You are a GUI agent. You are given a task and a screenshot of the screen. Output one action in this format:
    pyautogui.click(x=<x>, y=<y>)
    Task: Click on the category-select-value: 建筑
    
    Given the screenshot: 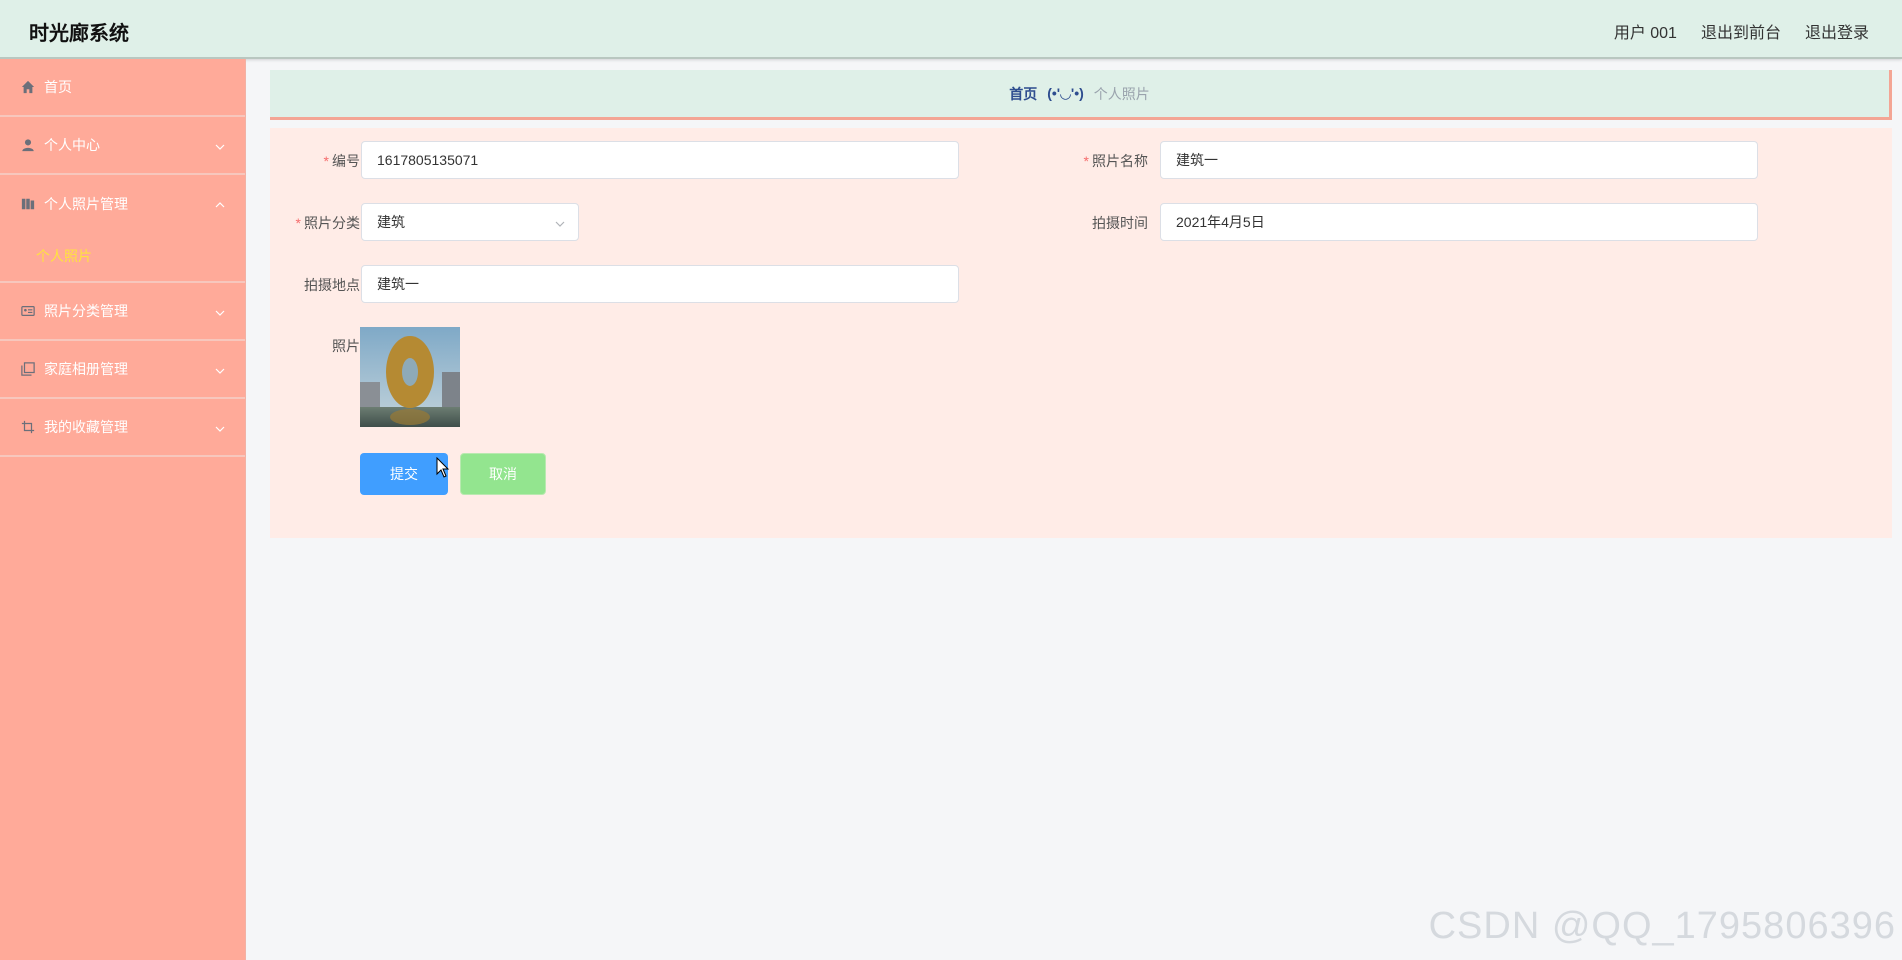 What is the action you would take?
    pyautogui.click(x=391, y=222)
    